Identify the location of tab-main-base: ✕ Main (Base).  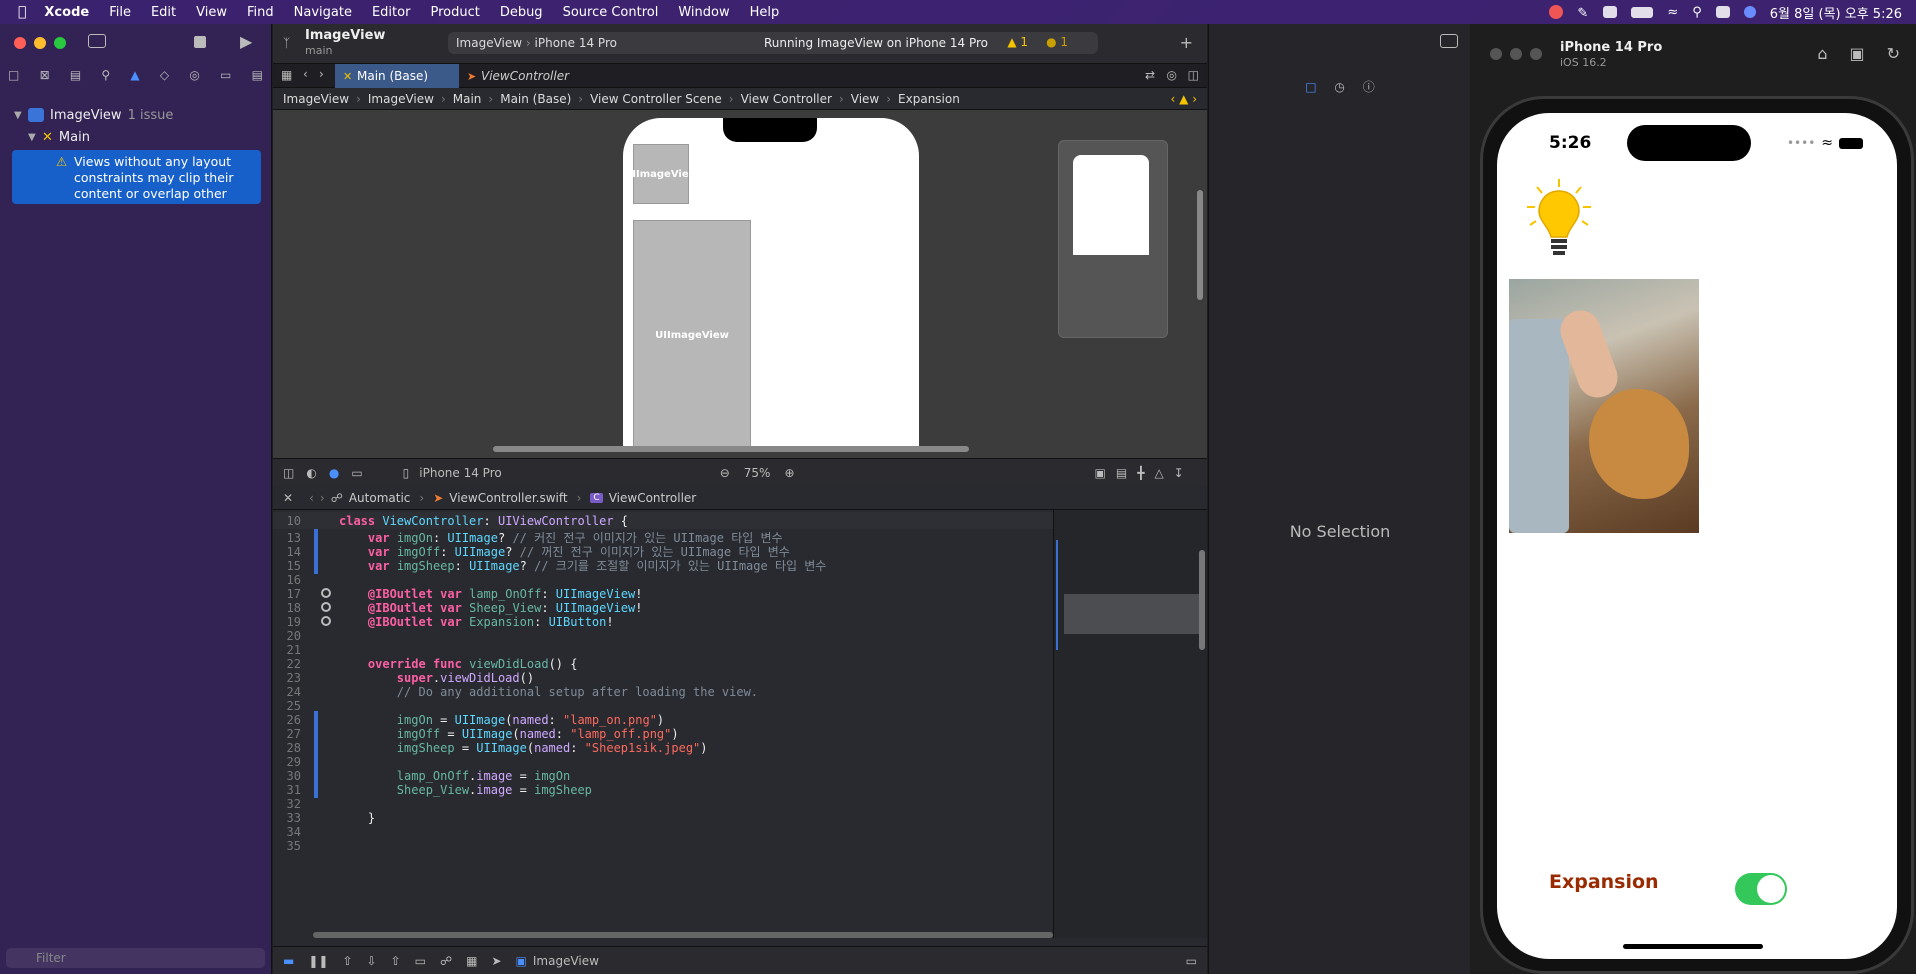
(397, 76).